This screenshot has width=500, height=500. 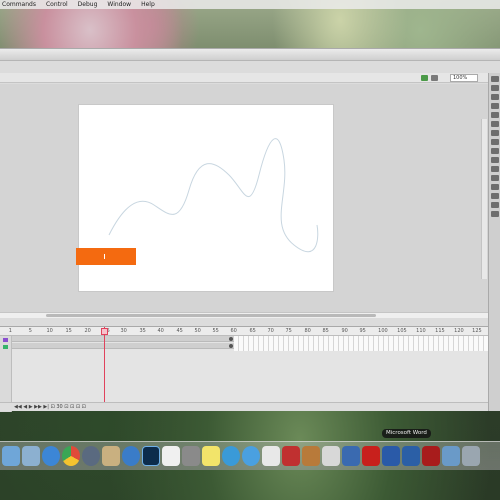 What do you see at coordinates (10, 331) in the screenshot?
I see `ruler-tick: 1` at bounding box center [10, 331].